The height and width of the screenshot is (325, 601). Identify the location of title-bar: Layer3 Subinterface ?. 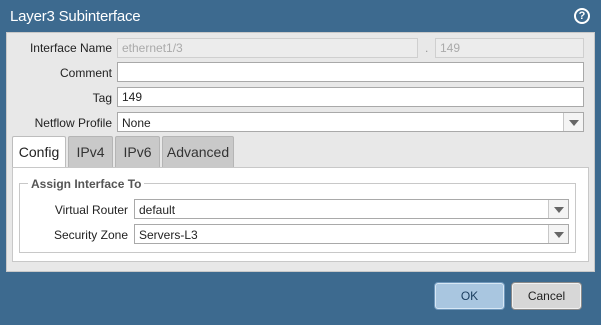
(300, 16).